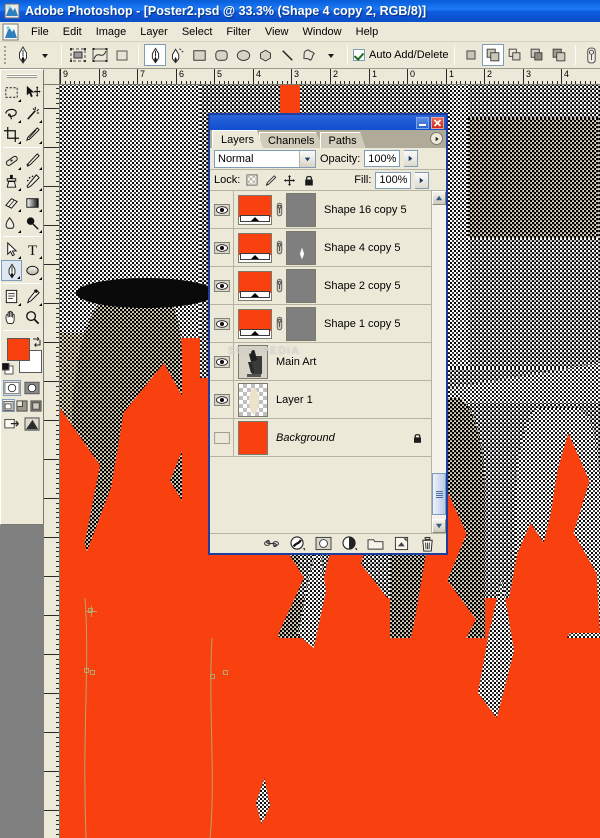  Describe the element at coordinates (111, 32) in the screenshot. I see `menu-item-image: Image` at that location.